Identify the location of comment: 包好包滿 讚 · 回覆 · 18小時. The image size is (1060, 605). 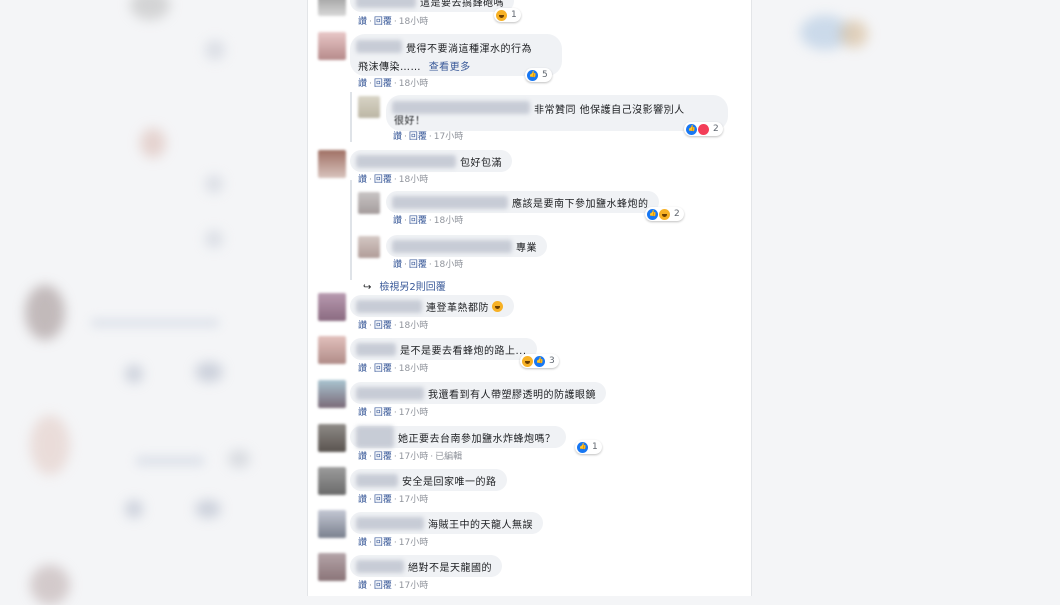
(529, 168).